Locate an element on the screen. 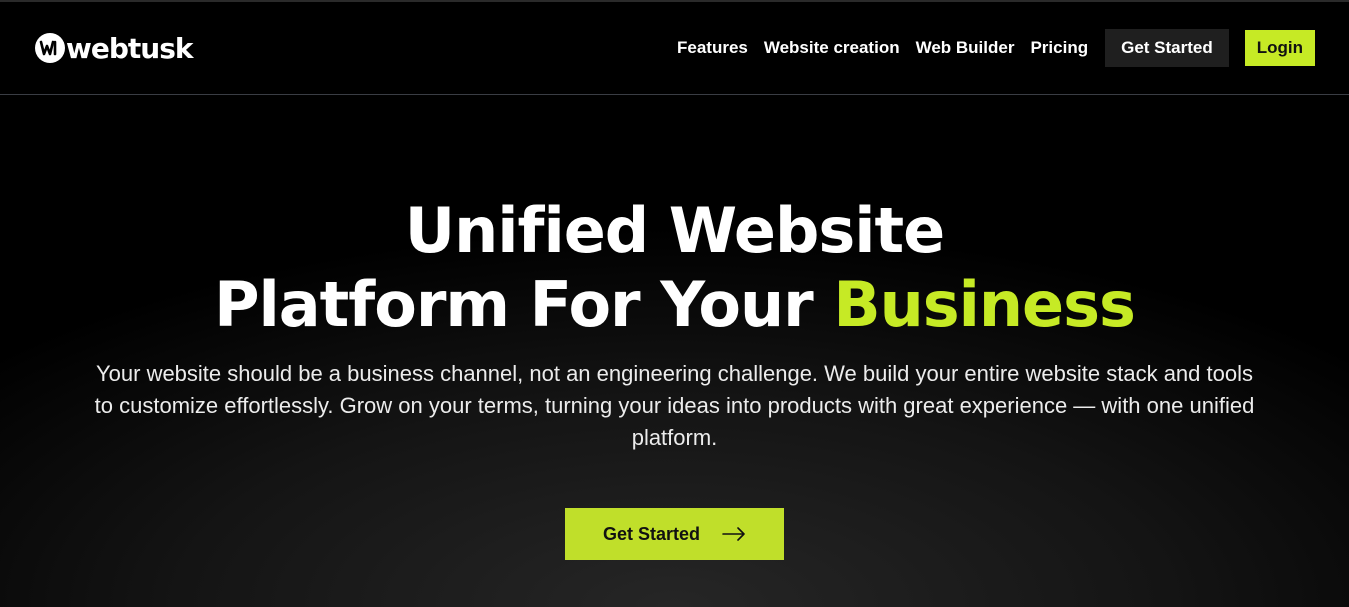 The image size is (1349, 607). brand-name: webtusk is located at coordinates (130, 48).